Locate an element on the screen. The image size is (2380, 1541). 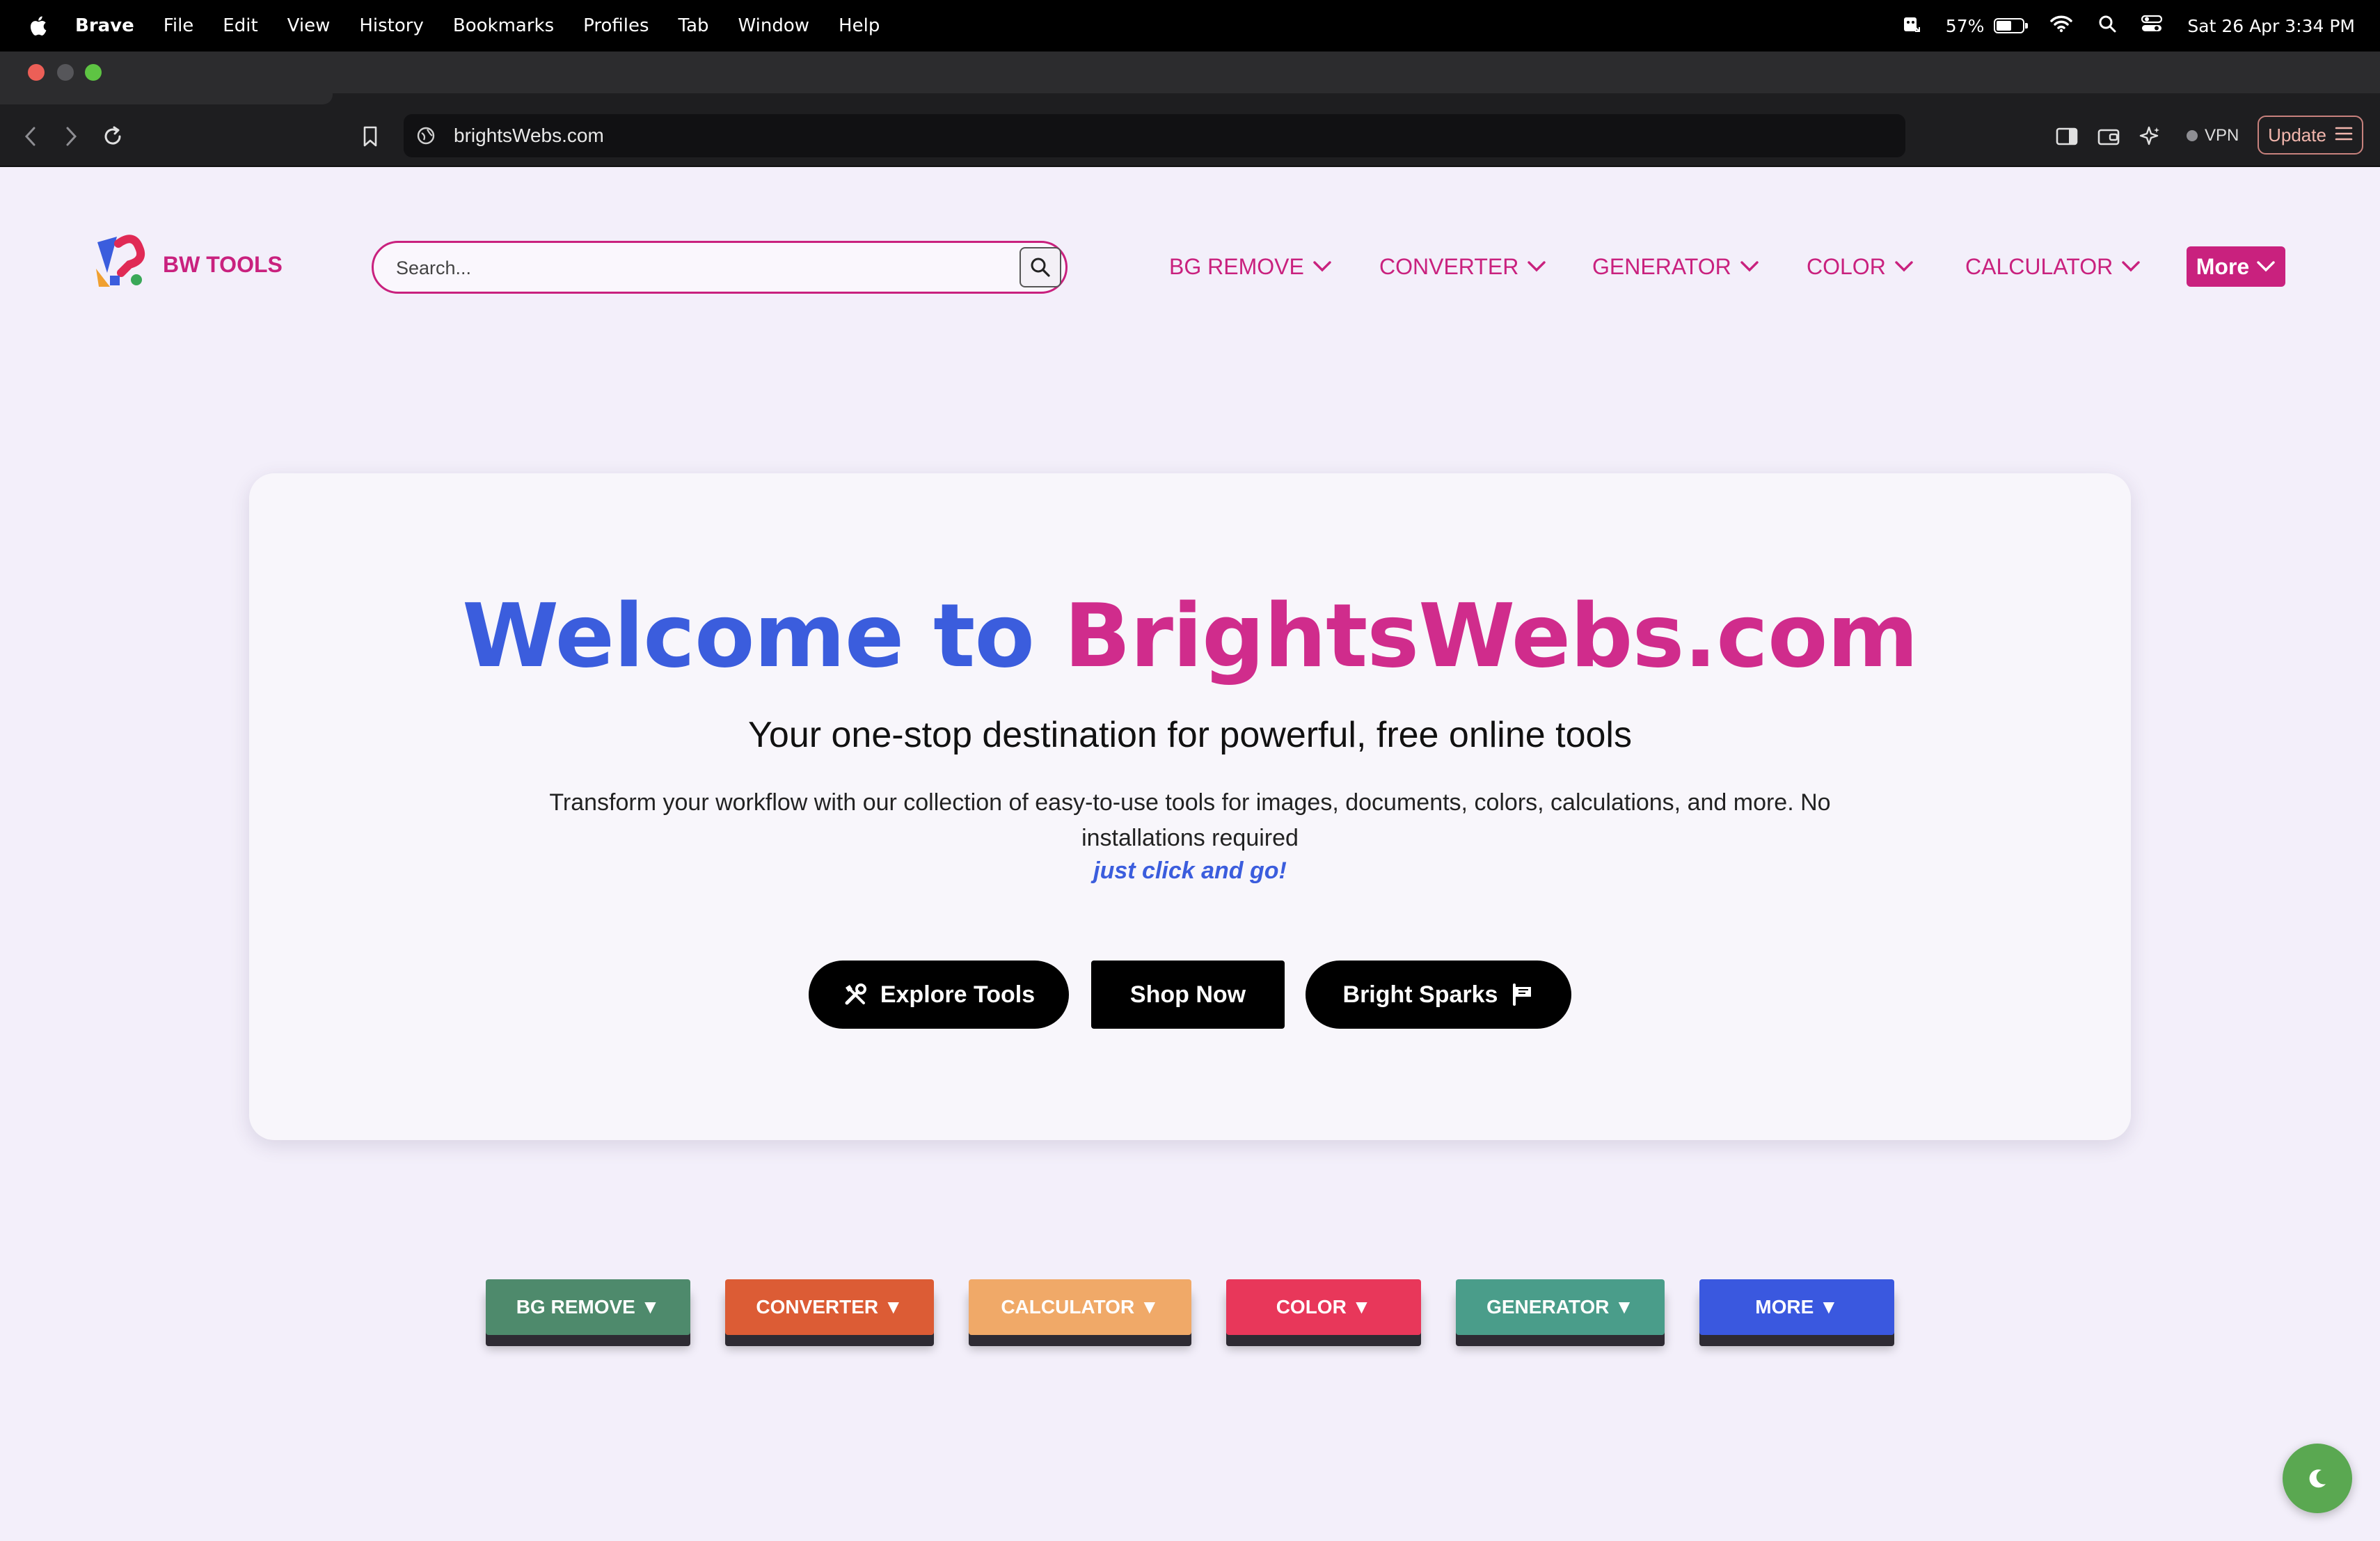
wifi-icon is located at coordinates (2061, 26).